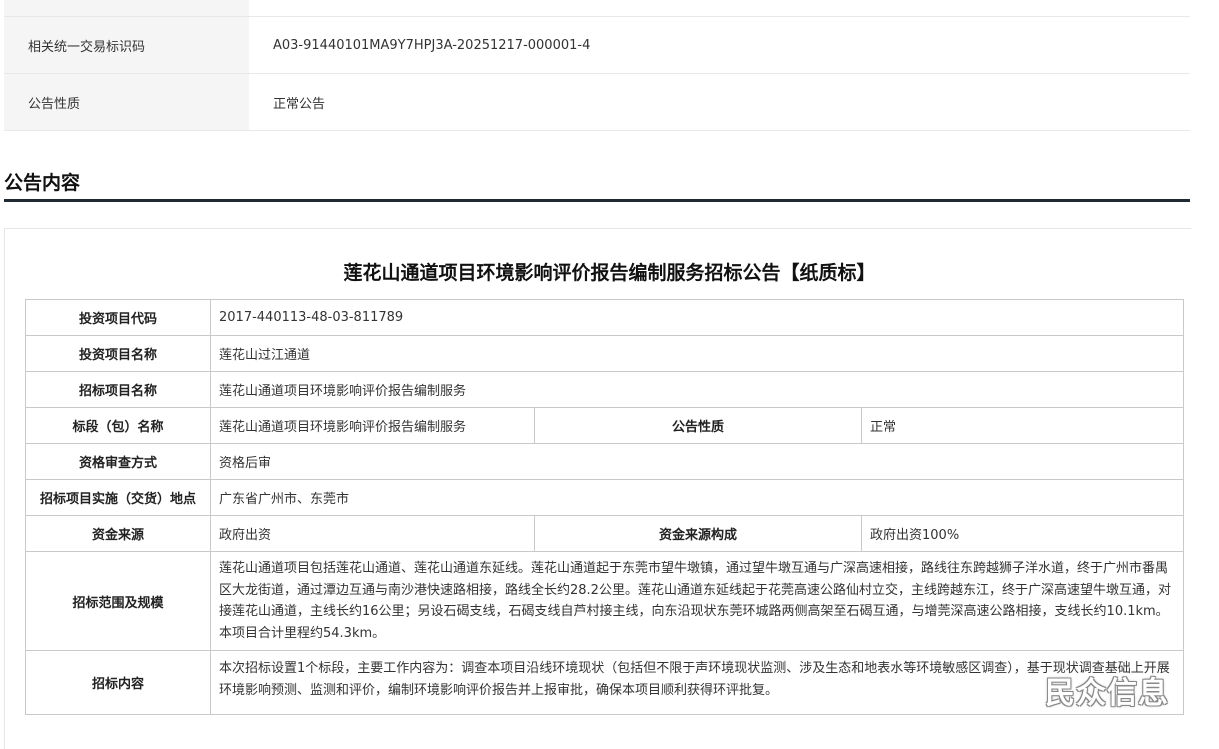 Image resolution: width=1219 pixels, height=749 pixels. Describe the element at coordinates (697, 497) in the screenshot. I see `row-value: 广东省广州市、东莞市` at that location.